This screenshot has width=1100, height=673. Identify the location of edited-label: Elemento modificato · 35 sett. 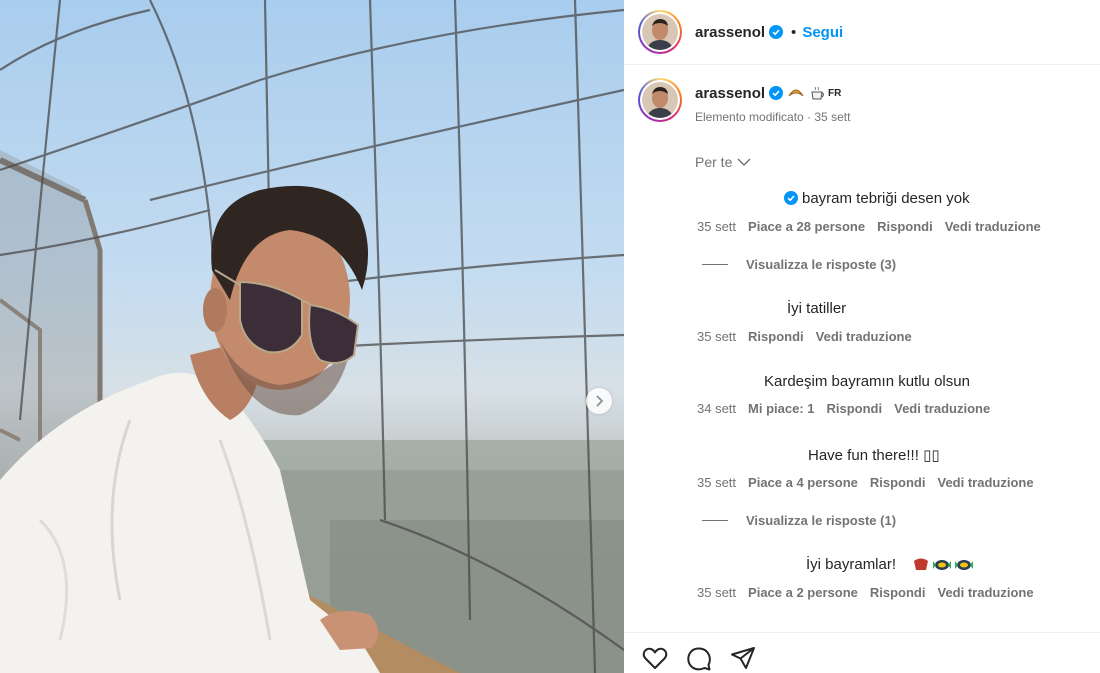
(773, 117).